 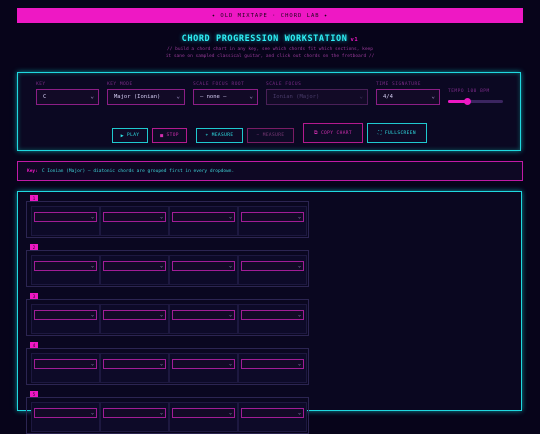 What do you see at coordinates (34, 198) in the screenshot?
I see `measure-number: 1` at bounding box center [34, 198].